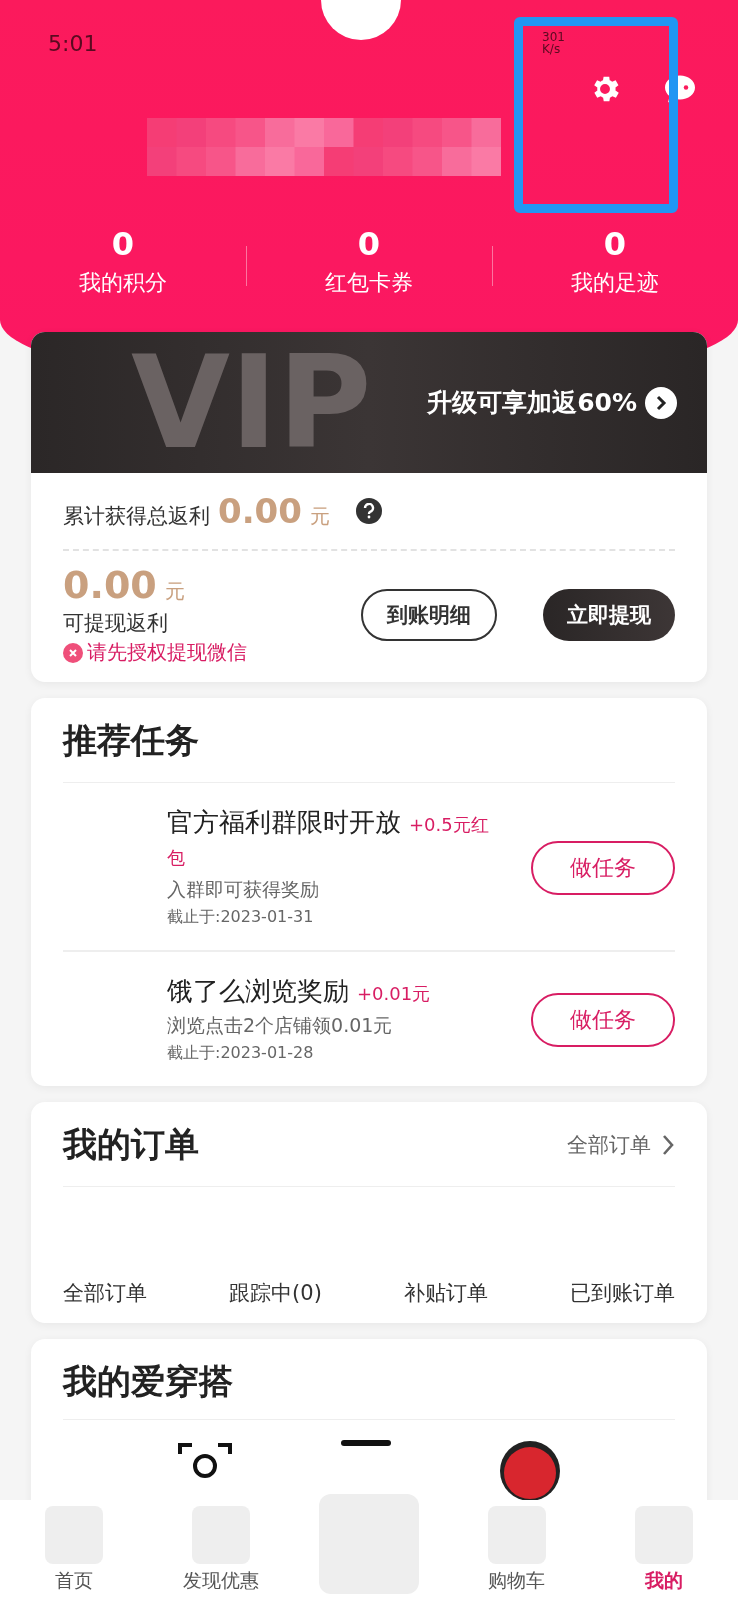 The width and height of the screenshot is (738, 1600). I want to click on stat-label: 红包卡券, so click(369, 283).